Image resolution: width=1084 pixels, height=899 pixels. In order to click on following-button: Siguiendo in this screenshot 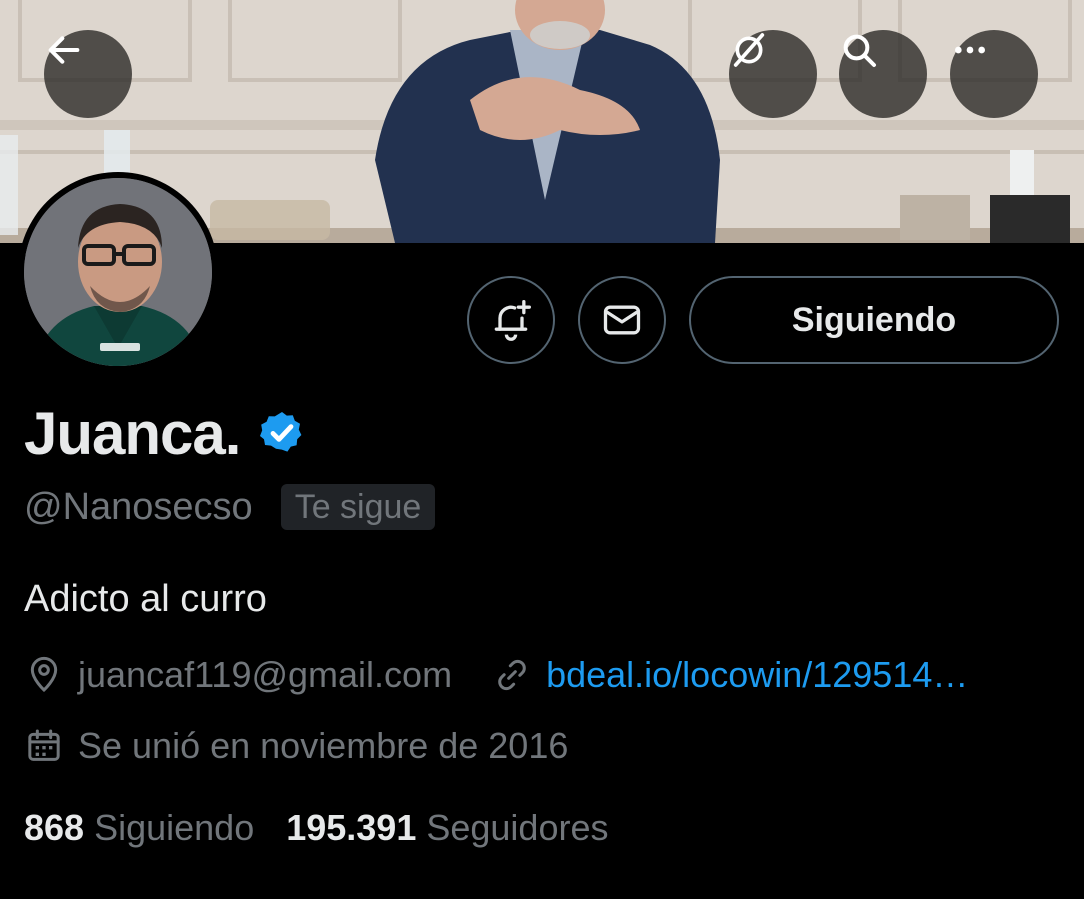, I will do `click(874, 320)`.